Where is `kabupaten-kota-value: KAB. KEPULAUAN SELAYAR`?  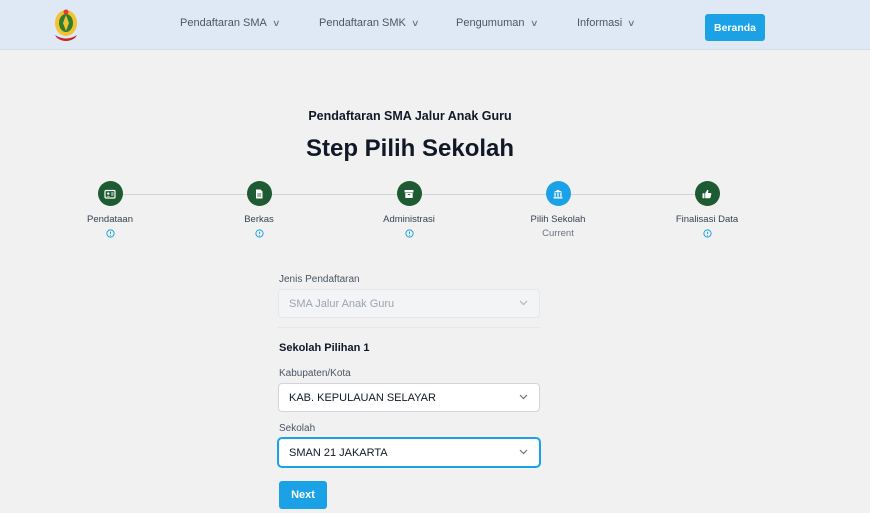 kabupaten-kota-value: KAB. KEPULAUAN SELAYAR is located at coordinates (362, 397).